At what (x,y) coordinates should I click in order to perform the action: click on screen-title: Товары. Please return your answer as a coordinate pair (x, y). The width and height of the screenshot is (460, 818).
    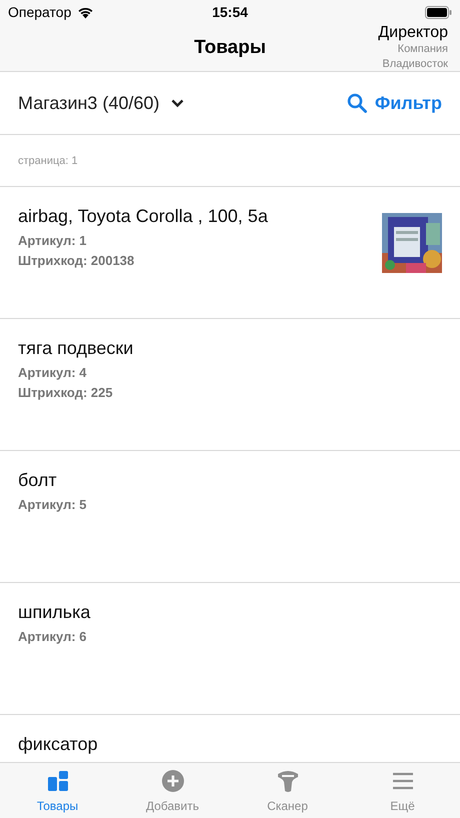
    Looking at the image, I should click on (230, 47).